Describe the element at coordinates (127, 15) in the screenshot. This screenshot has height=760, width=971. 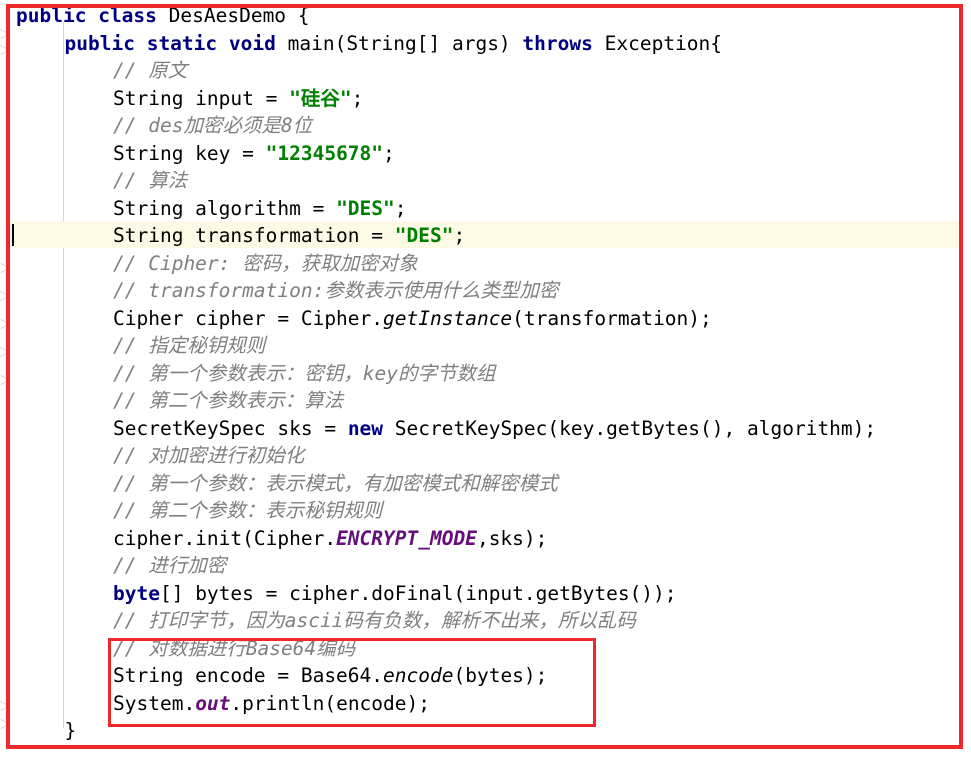
I see `code-token-kw: class` at that location.